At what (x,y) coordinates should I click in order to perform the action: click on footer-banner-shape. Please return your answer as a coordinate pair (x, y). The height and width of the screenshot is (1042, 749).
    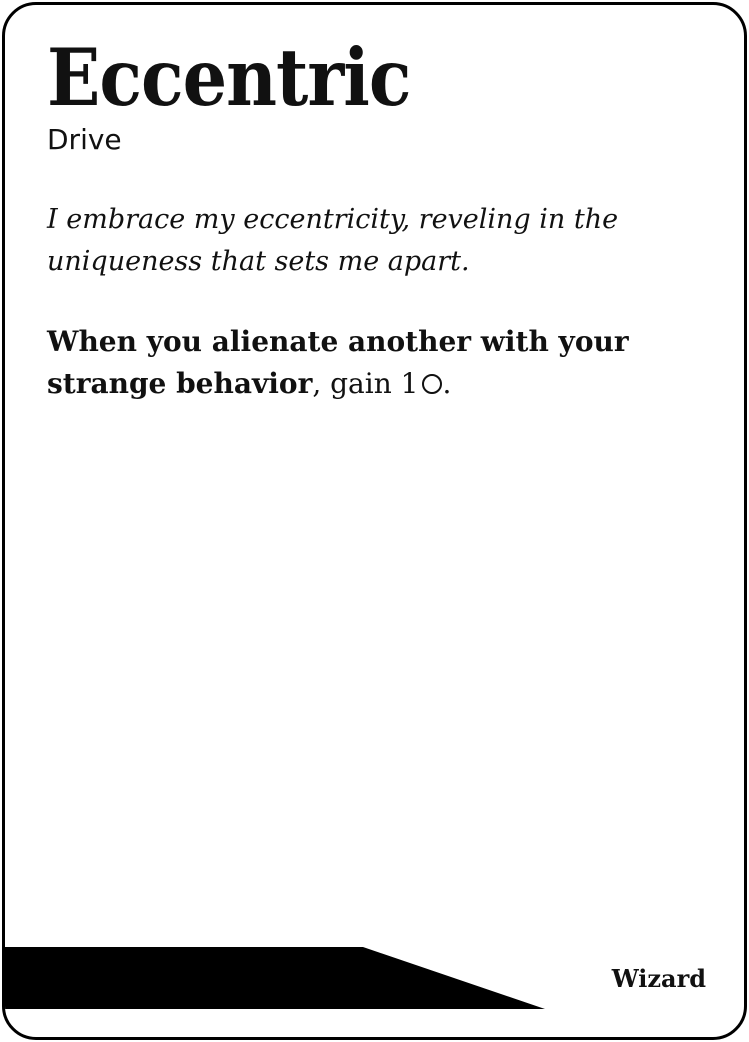
    Looking at the image, I should click on (275, 978).